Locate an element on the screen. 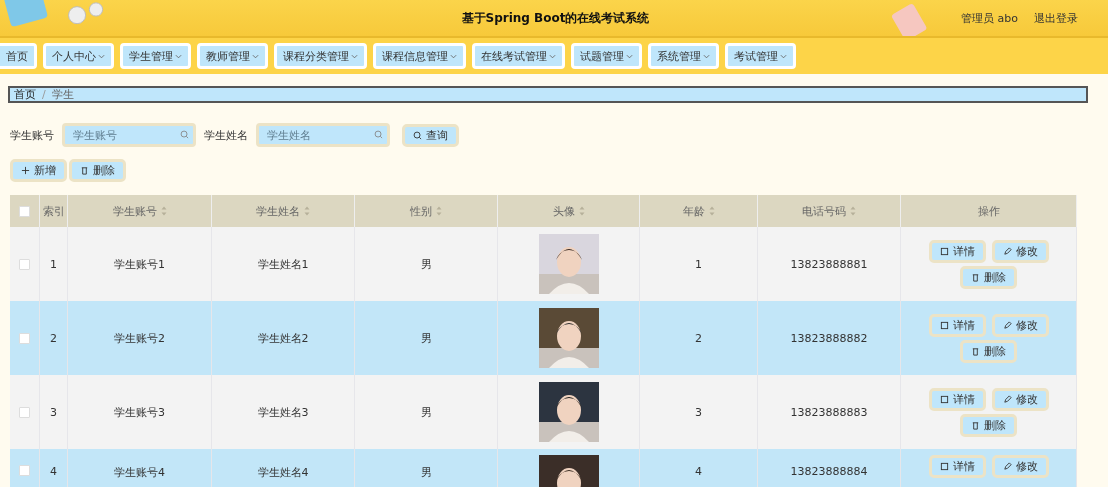 Image resolution: width=1108 pixels, height=487 pixels. search-field: 学生姓名 is located at coordinates (323, 135).